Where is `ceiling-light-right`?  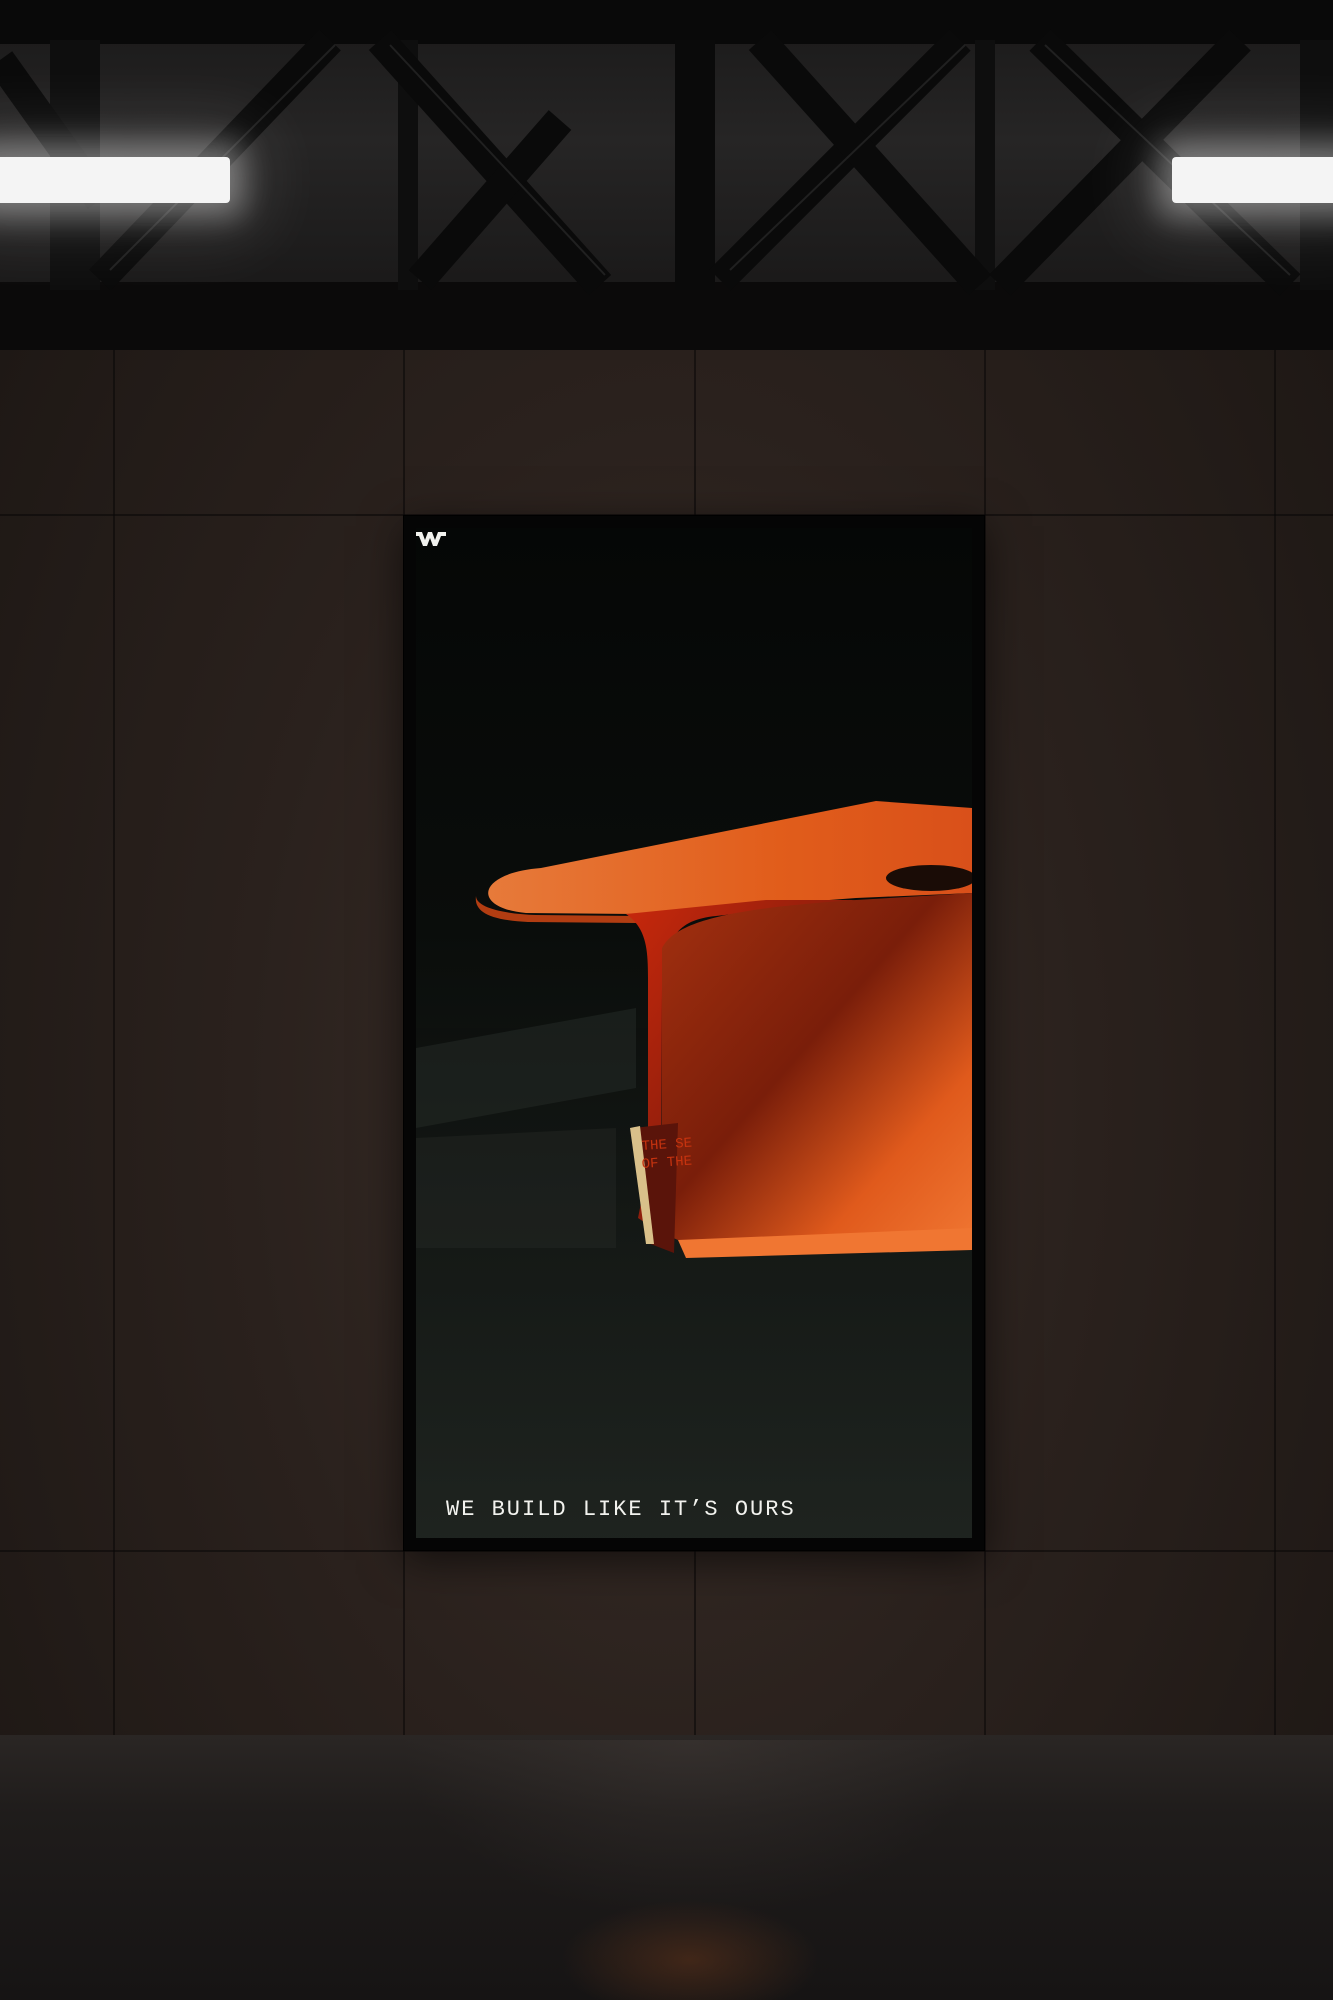
ceiling-light-right is located at coordinates (1252, 180).